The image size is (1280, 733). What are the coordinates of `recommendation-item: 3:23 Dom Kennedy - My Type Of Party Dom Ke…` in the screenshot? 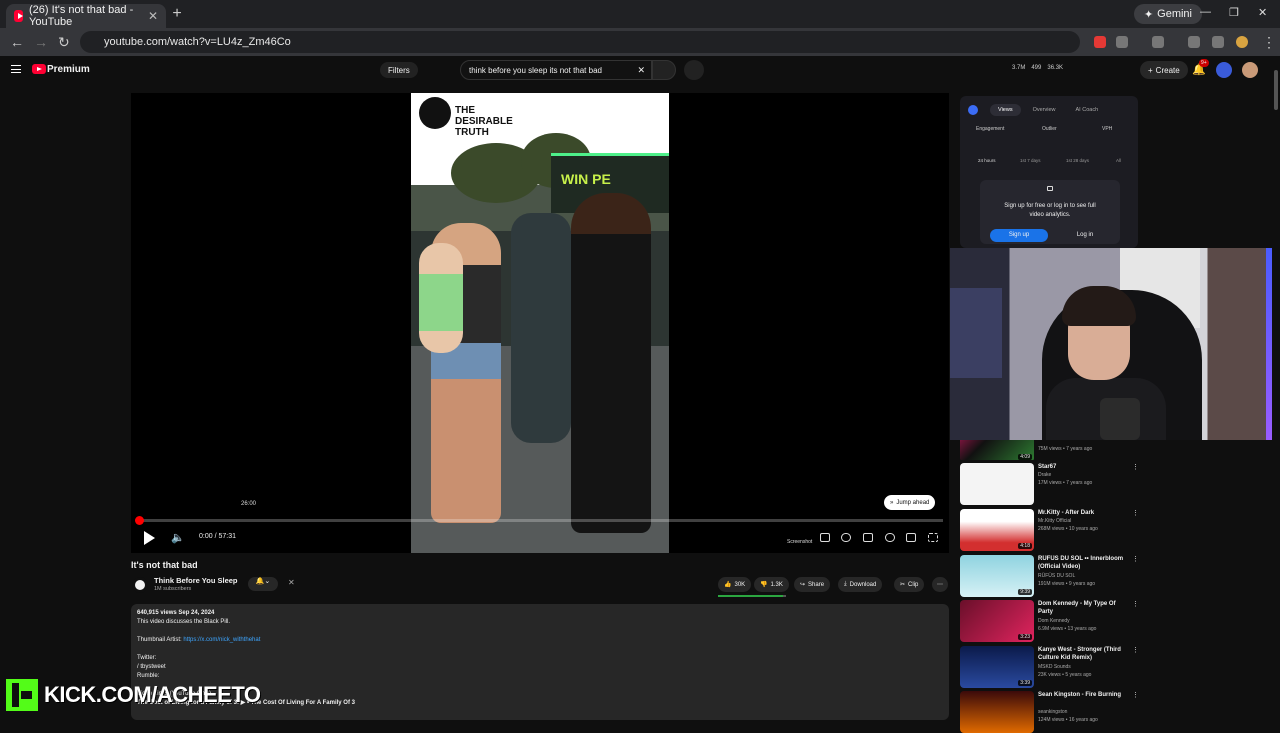 It's located at (1050, 621).